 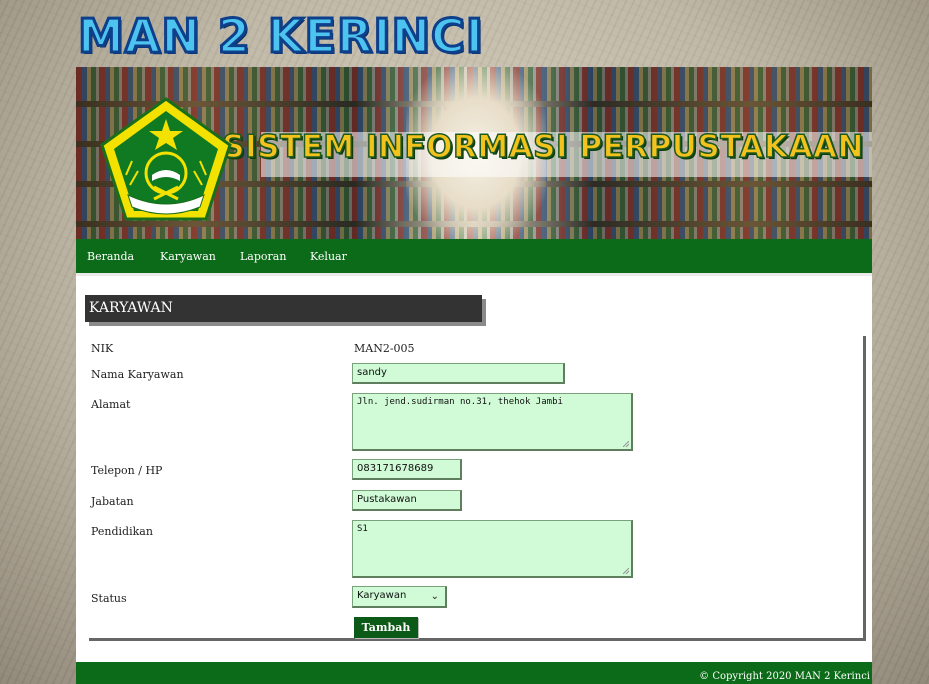 What do you see at coordinates (434, 596) in the screenshot?
I see `chevron-down-icon: ⌄` at bounding box center [434, 596].